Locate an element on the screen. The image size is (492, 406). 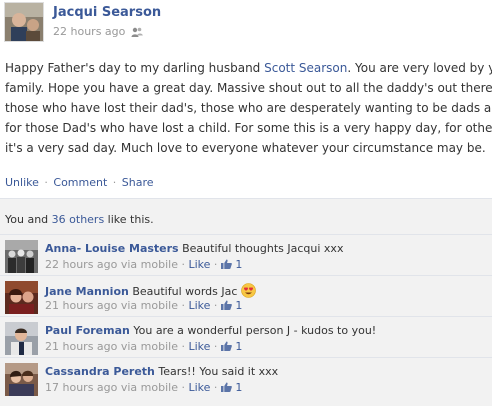
comment-text: Beautiful words Jac is located at coordinates (185, 291).